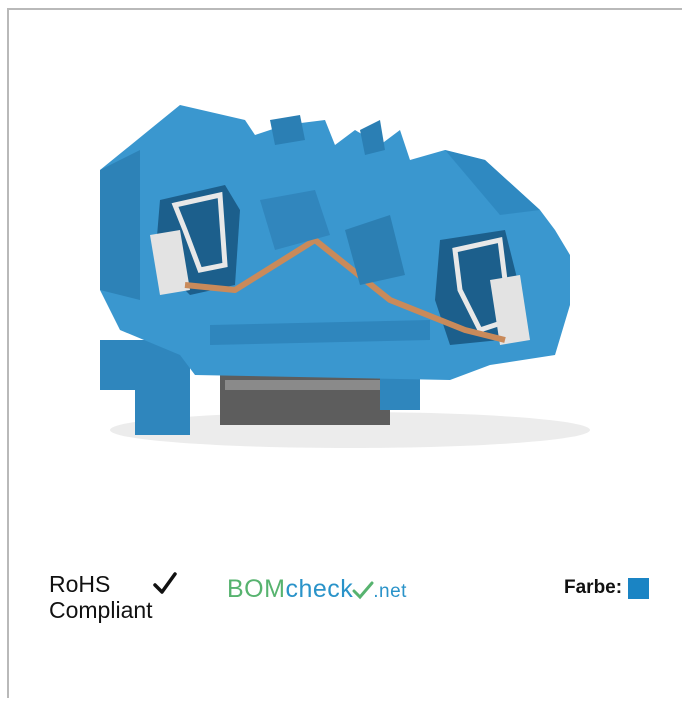 This screenshot has height=706, width=682. I want to click on color-swatch, so click(639, 588).